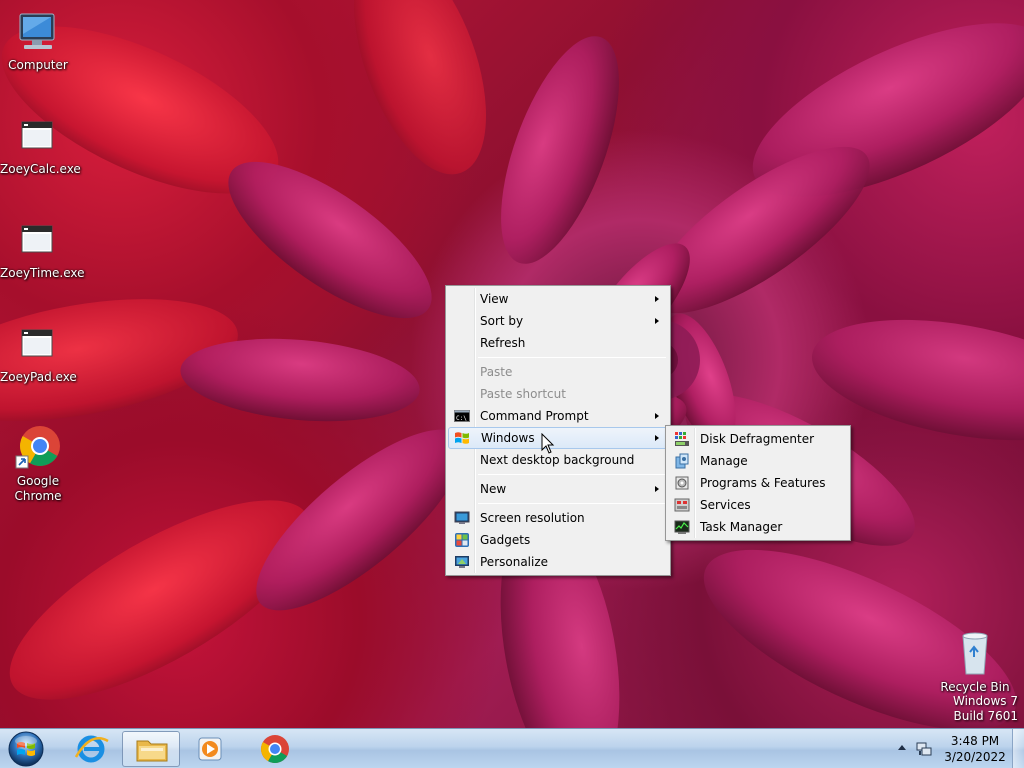  What do you see at coordinates (975, 757) in the screenshot?
I see `clock-date: 3/20/2022` at bounding box center [975, 757].